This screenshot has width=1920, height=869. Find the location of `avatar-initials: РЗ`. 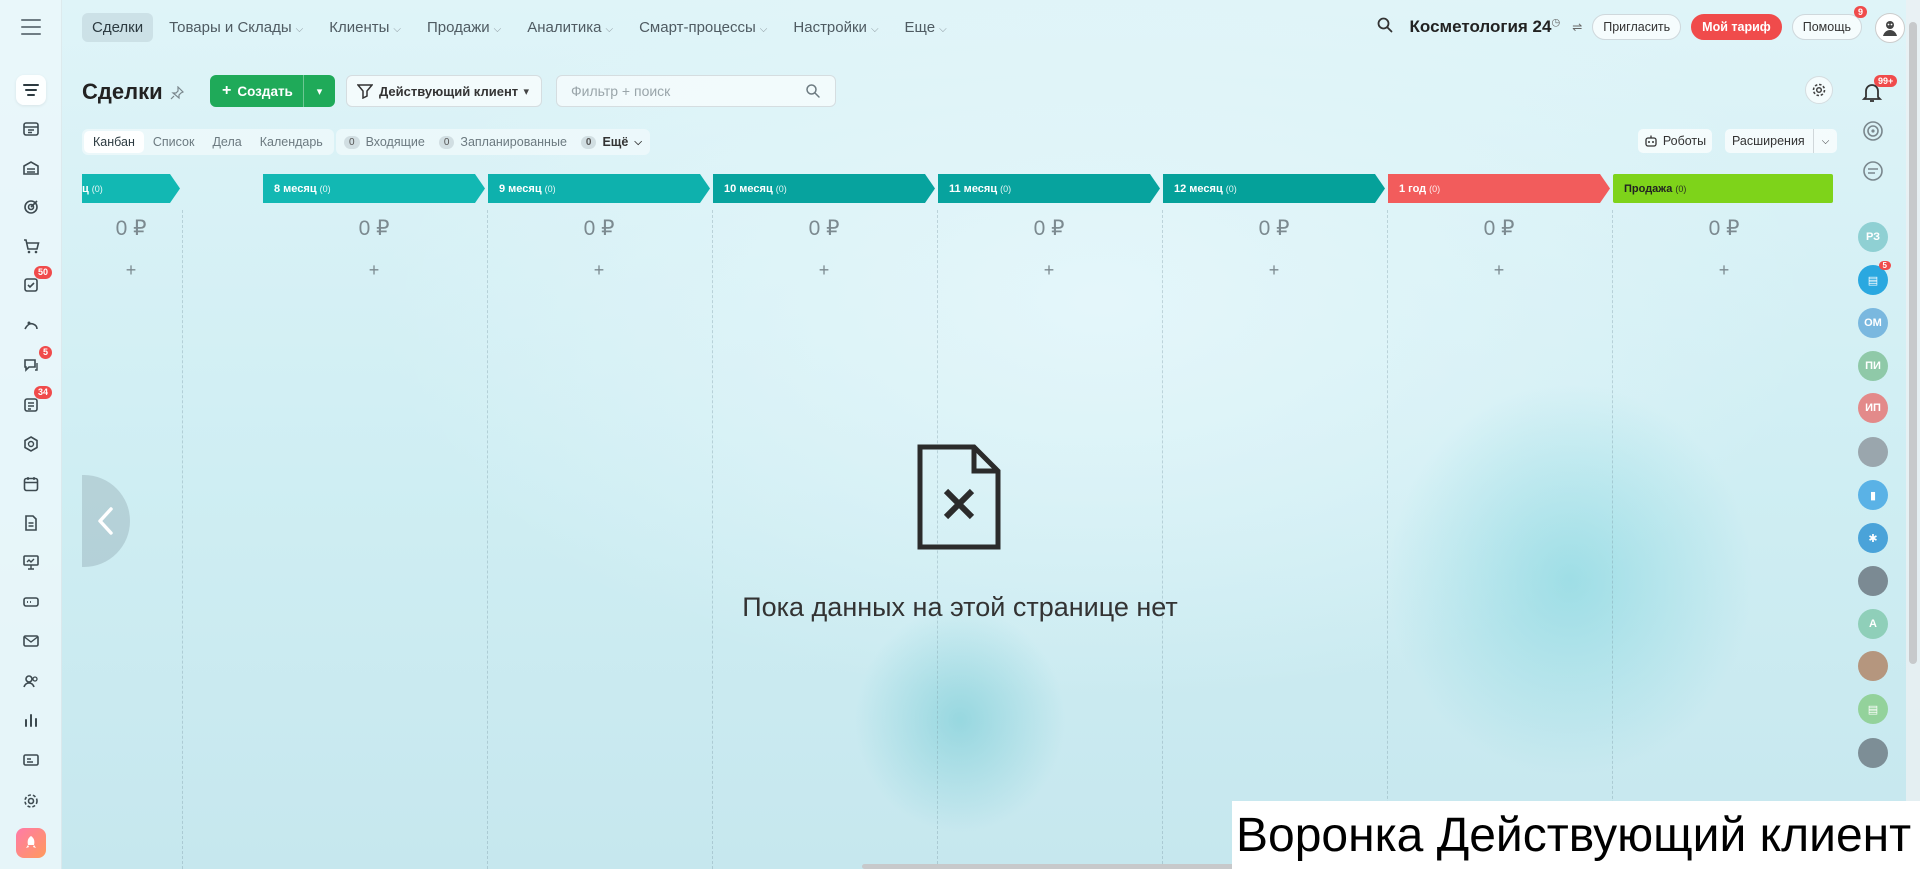

avatar-initials: РЗ is located at coordinates (1873, 237).